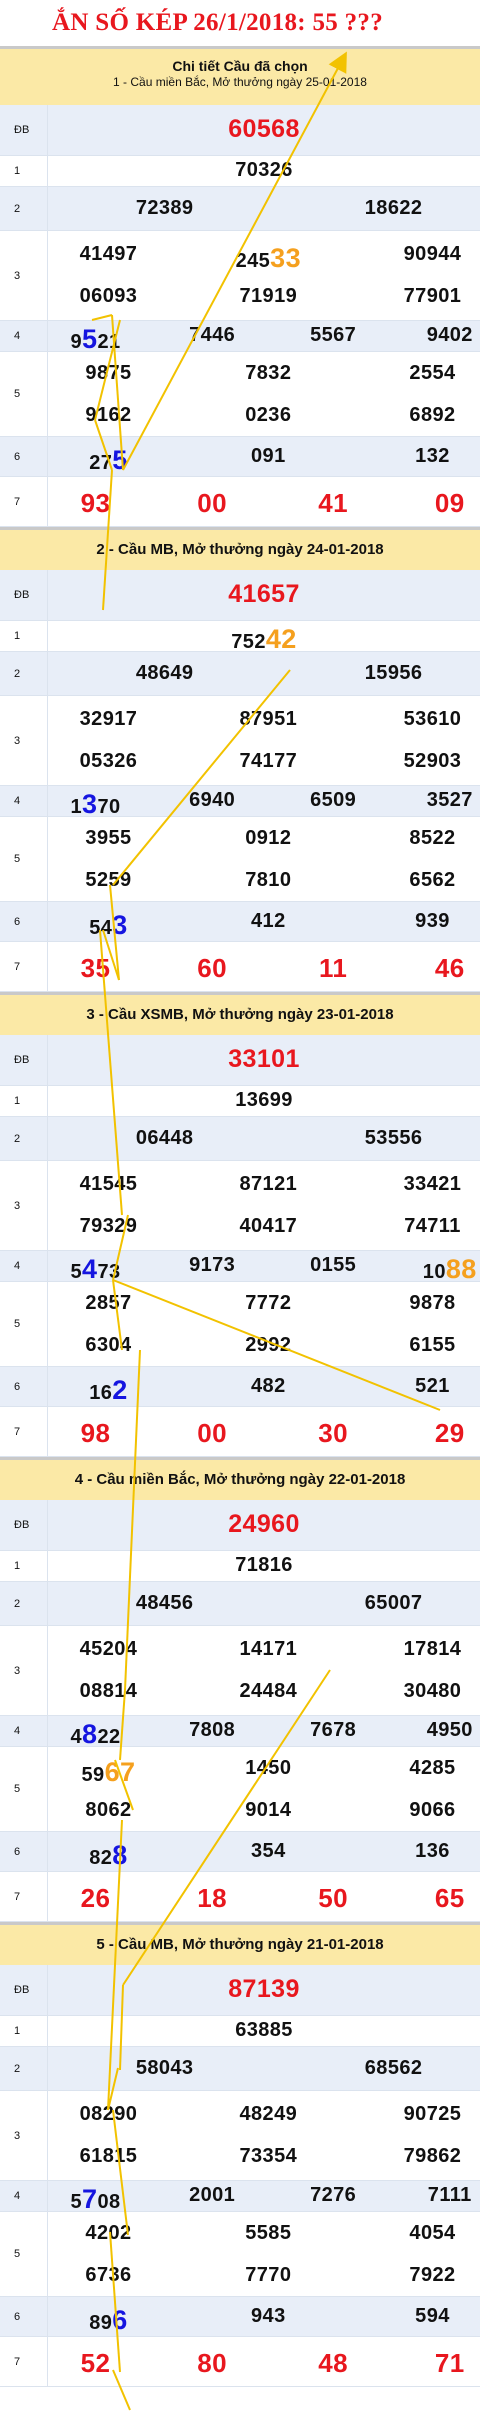 The height and width of the screenshot is (2435, 480). What do you see at coordinates (108, 1226) in the screenshot?
I see `prize-number: 79329` at bounding box center [108, 1226].